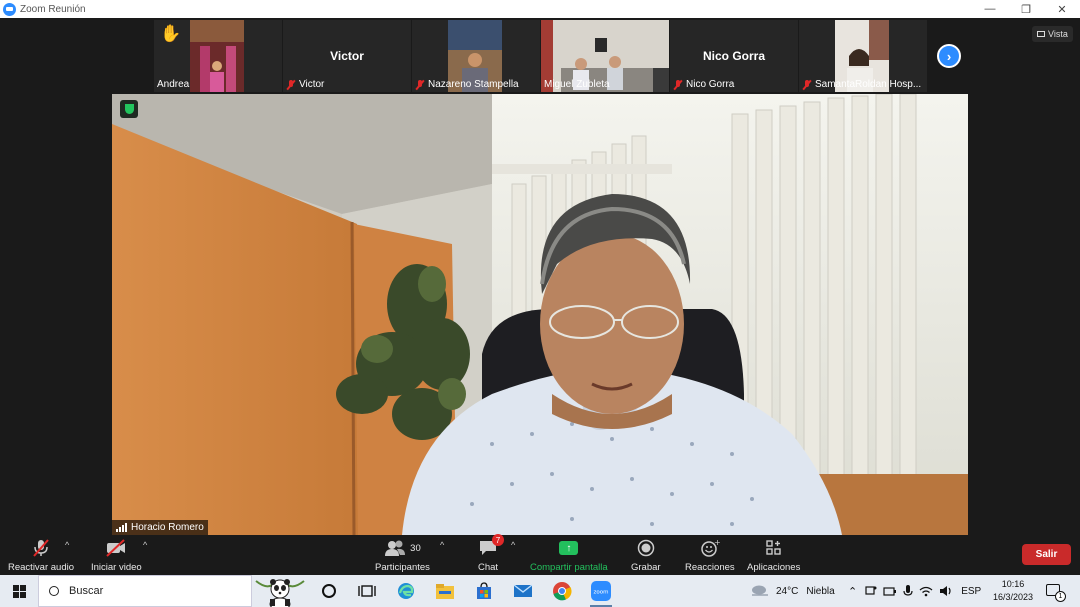 The width and height of the screenshot is (1080, 607). I want to click on view-button-label: Vista, so click(1058, 34).